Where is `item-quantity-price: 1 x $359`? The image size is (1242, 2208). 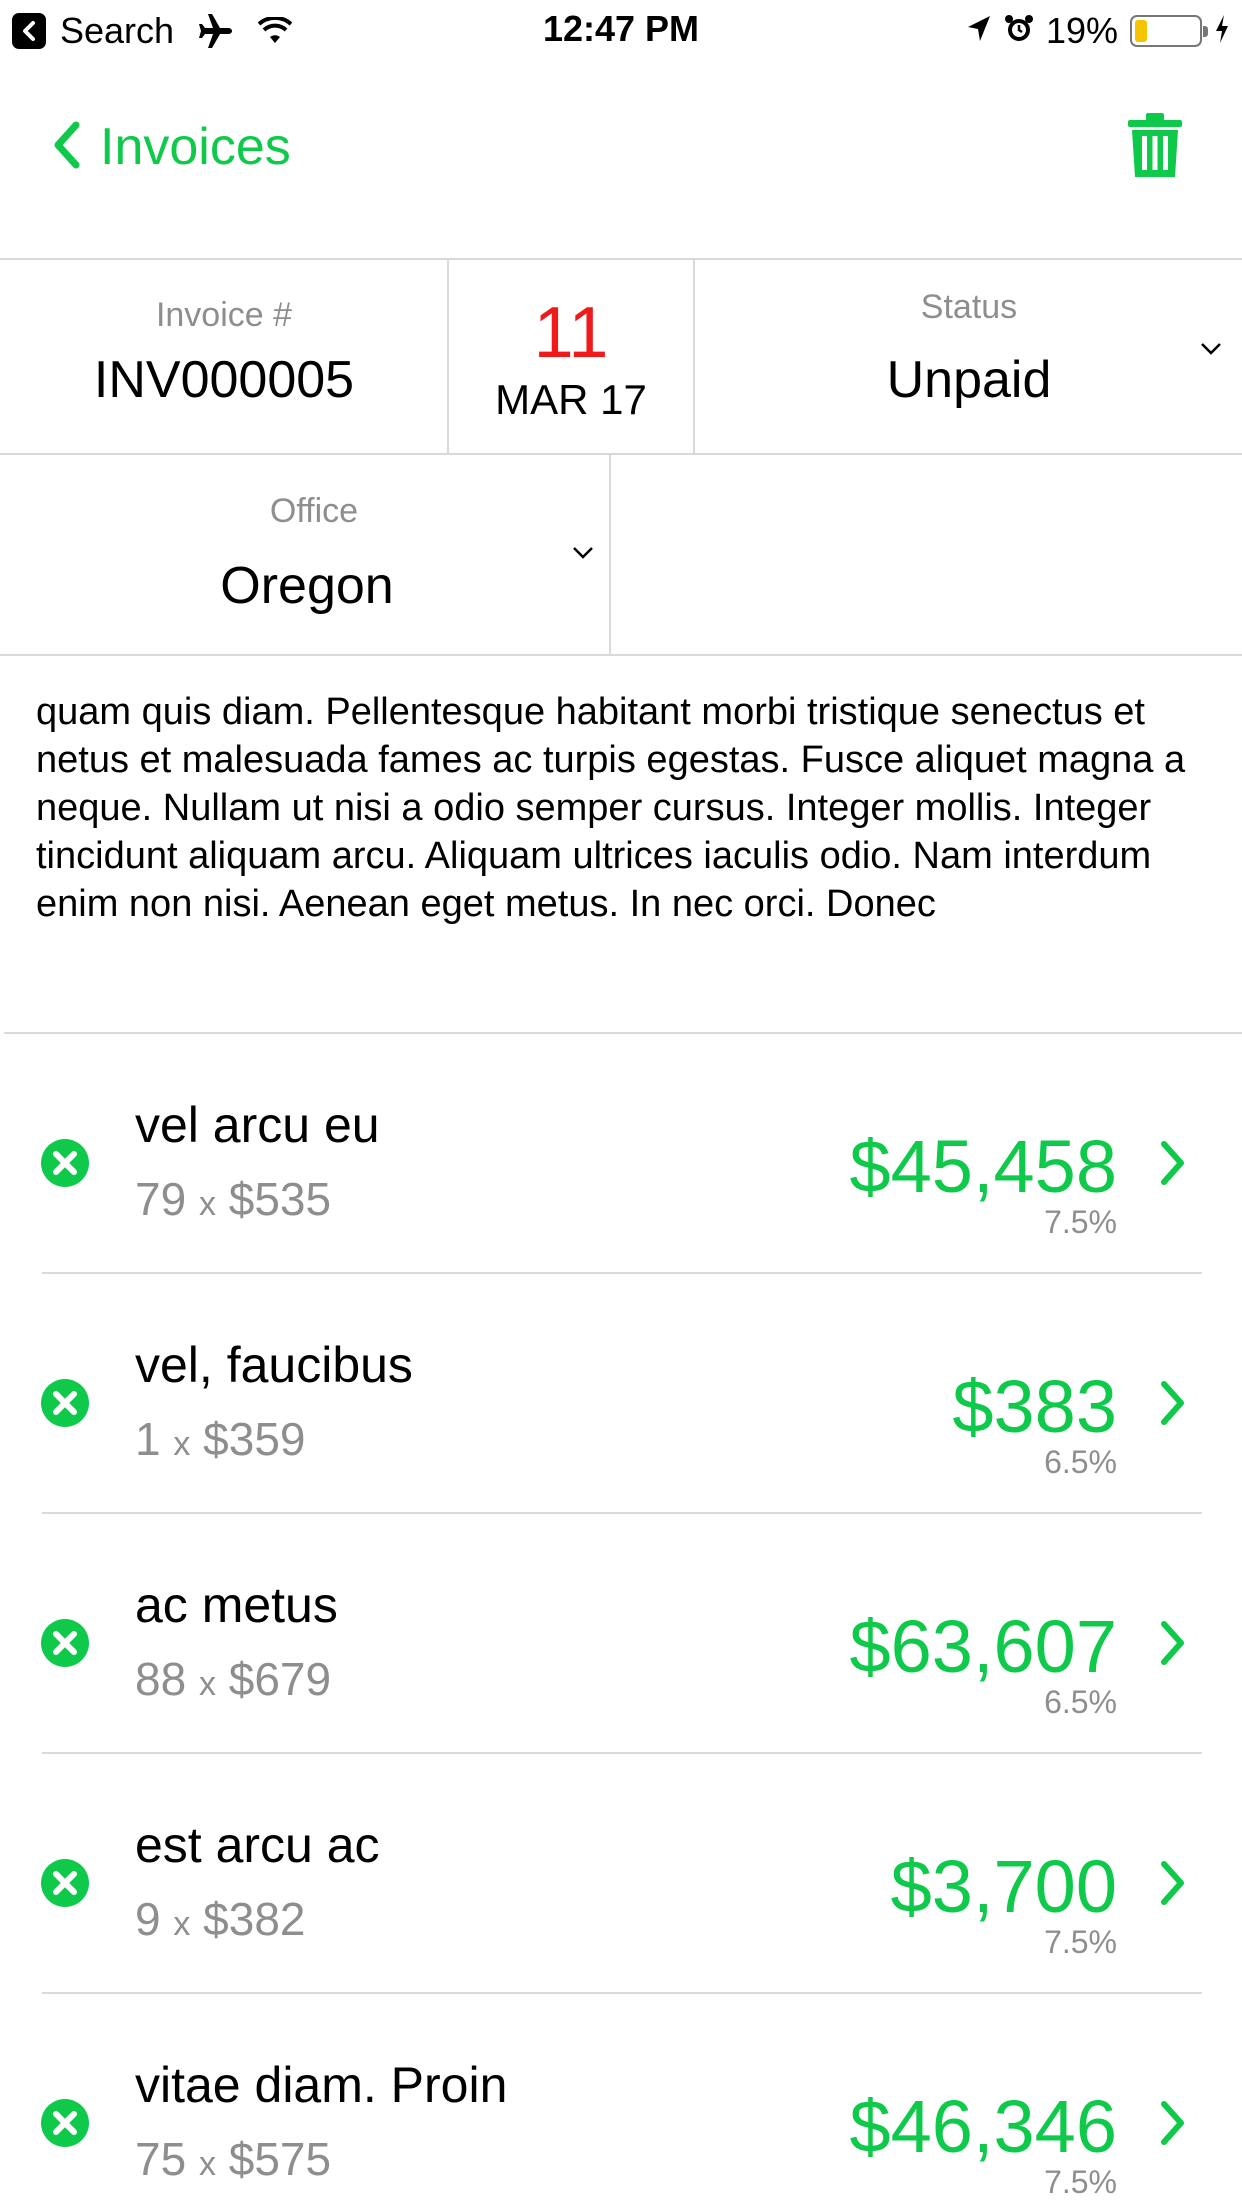
item-quantity-price: 1 x $359 is located at coordinates (220, 1439).